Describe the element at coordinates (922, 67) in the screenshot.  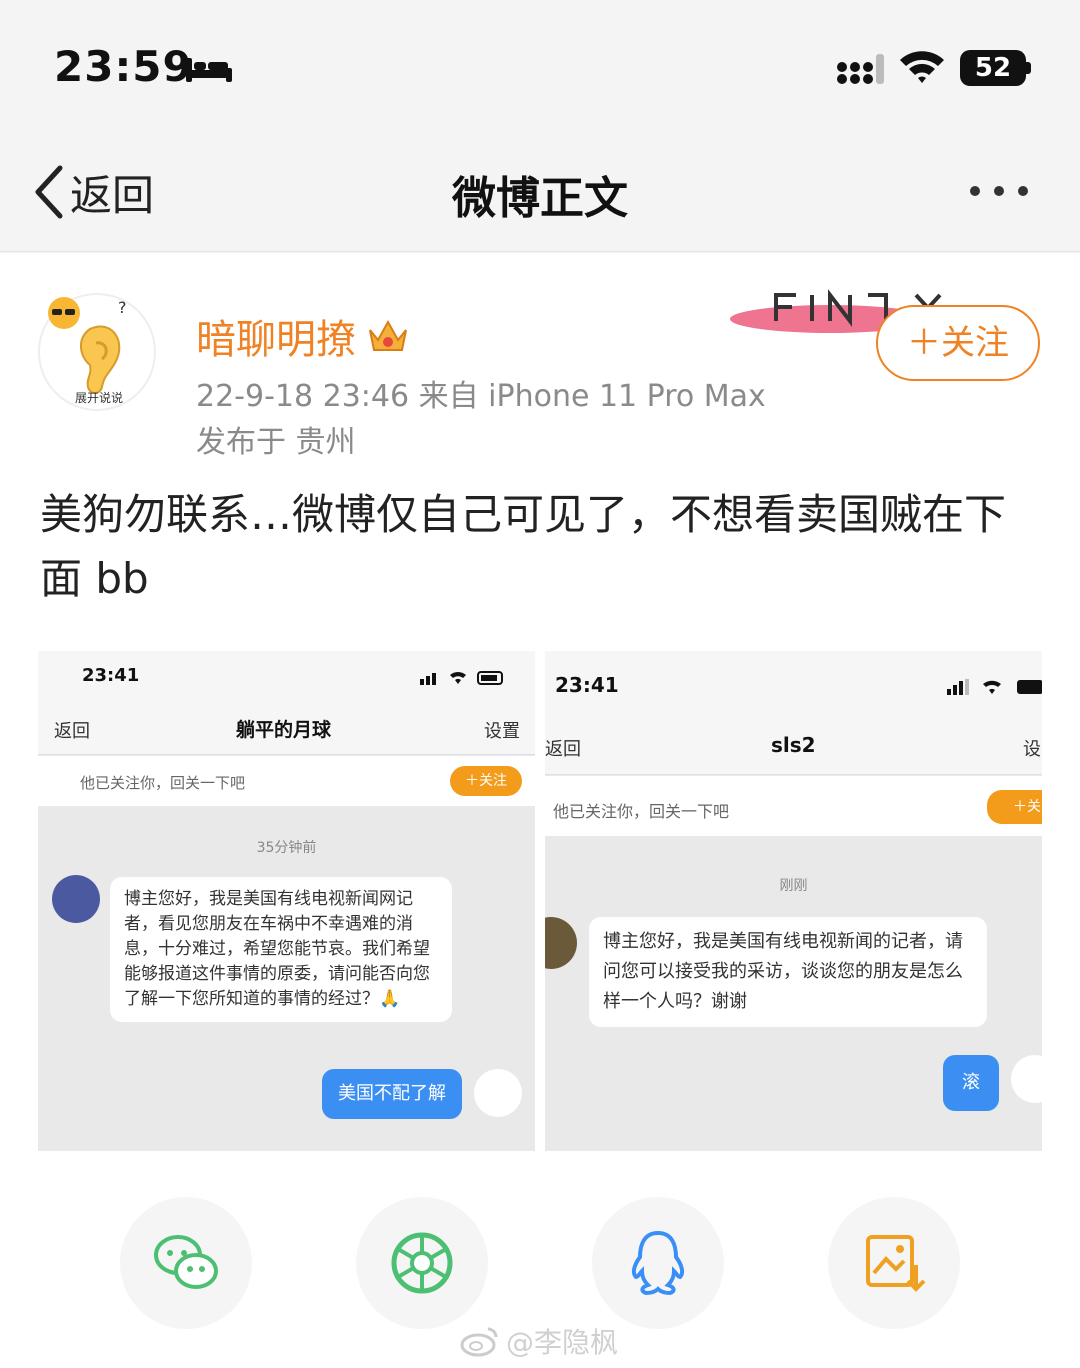
I see `wifi-icon` at that location.